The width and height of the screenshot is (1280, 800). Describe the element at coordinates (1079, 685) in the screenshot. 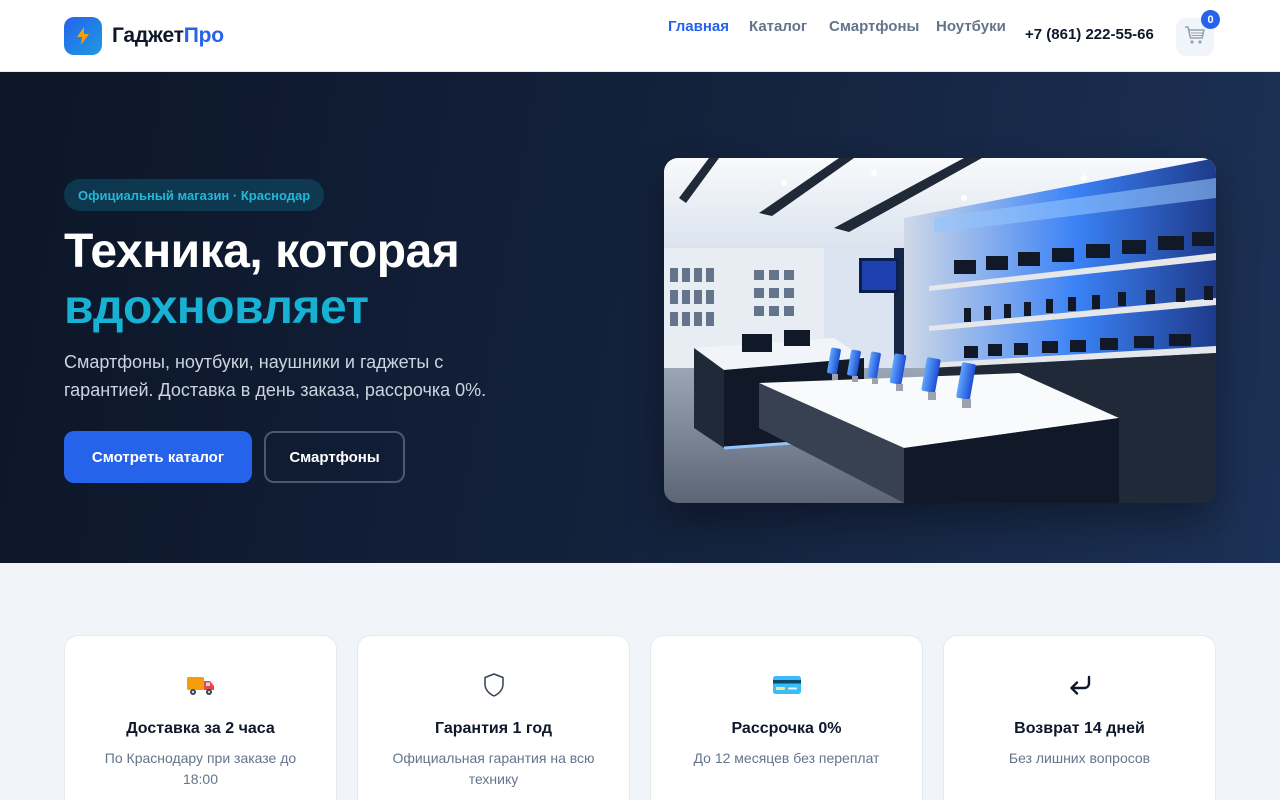

I see `return-arrow-icon` at that location.